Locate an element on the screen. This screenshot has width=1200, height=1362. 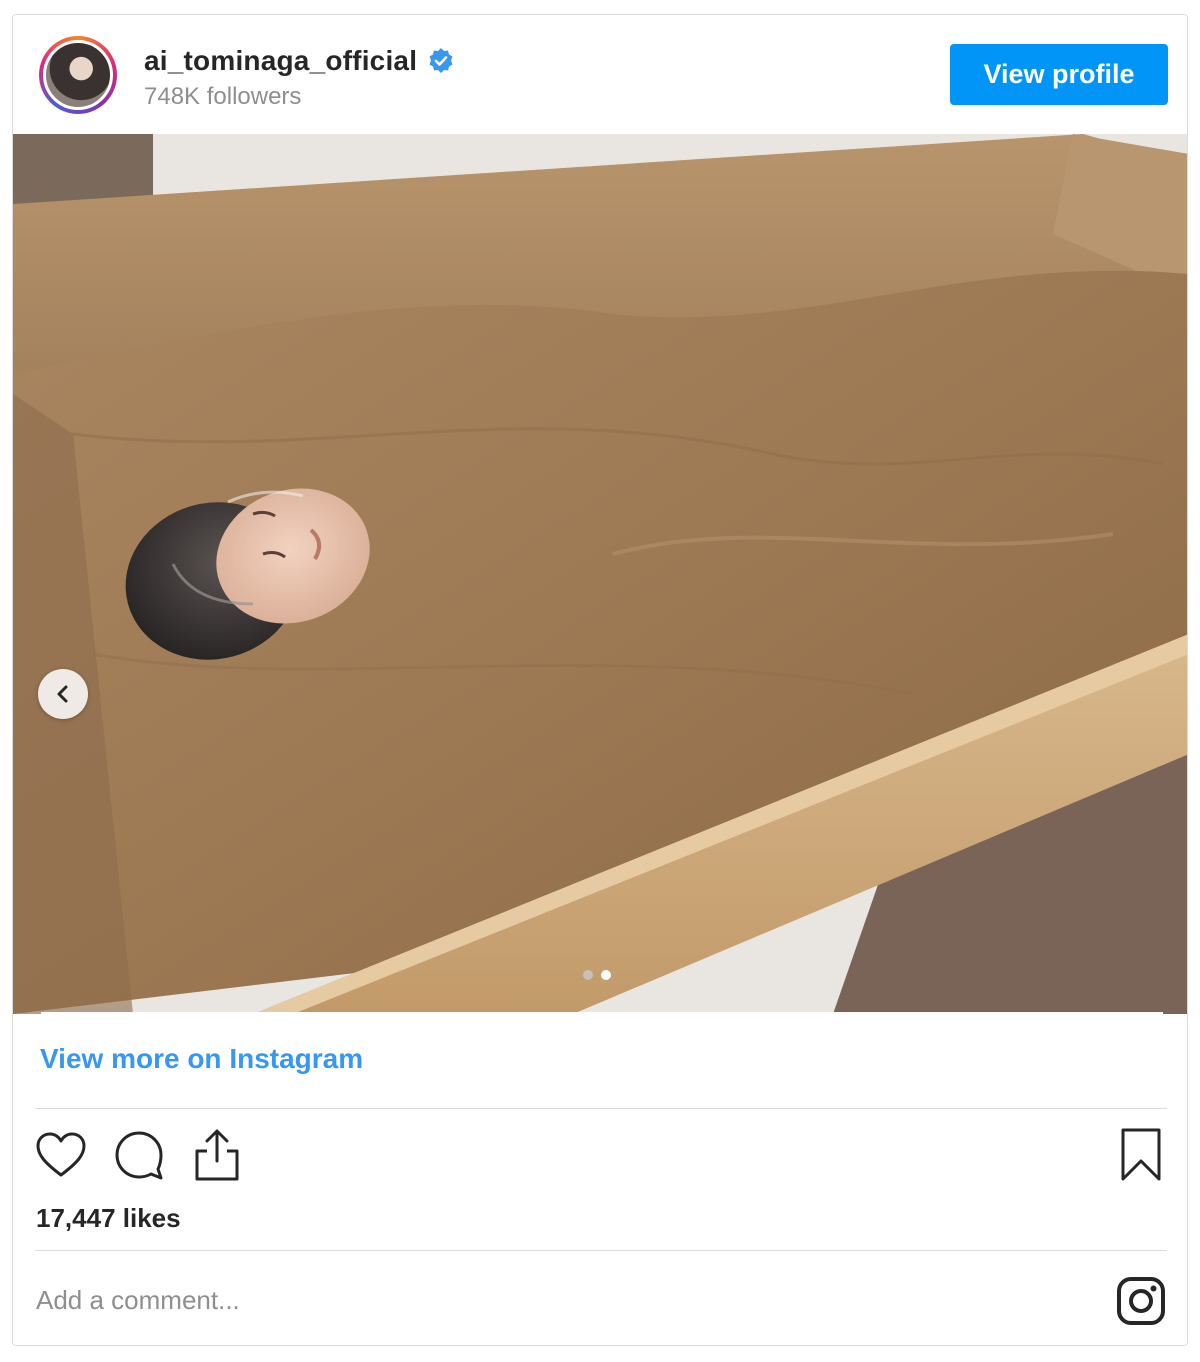
comment-button is located at coordinates (139, 1155).